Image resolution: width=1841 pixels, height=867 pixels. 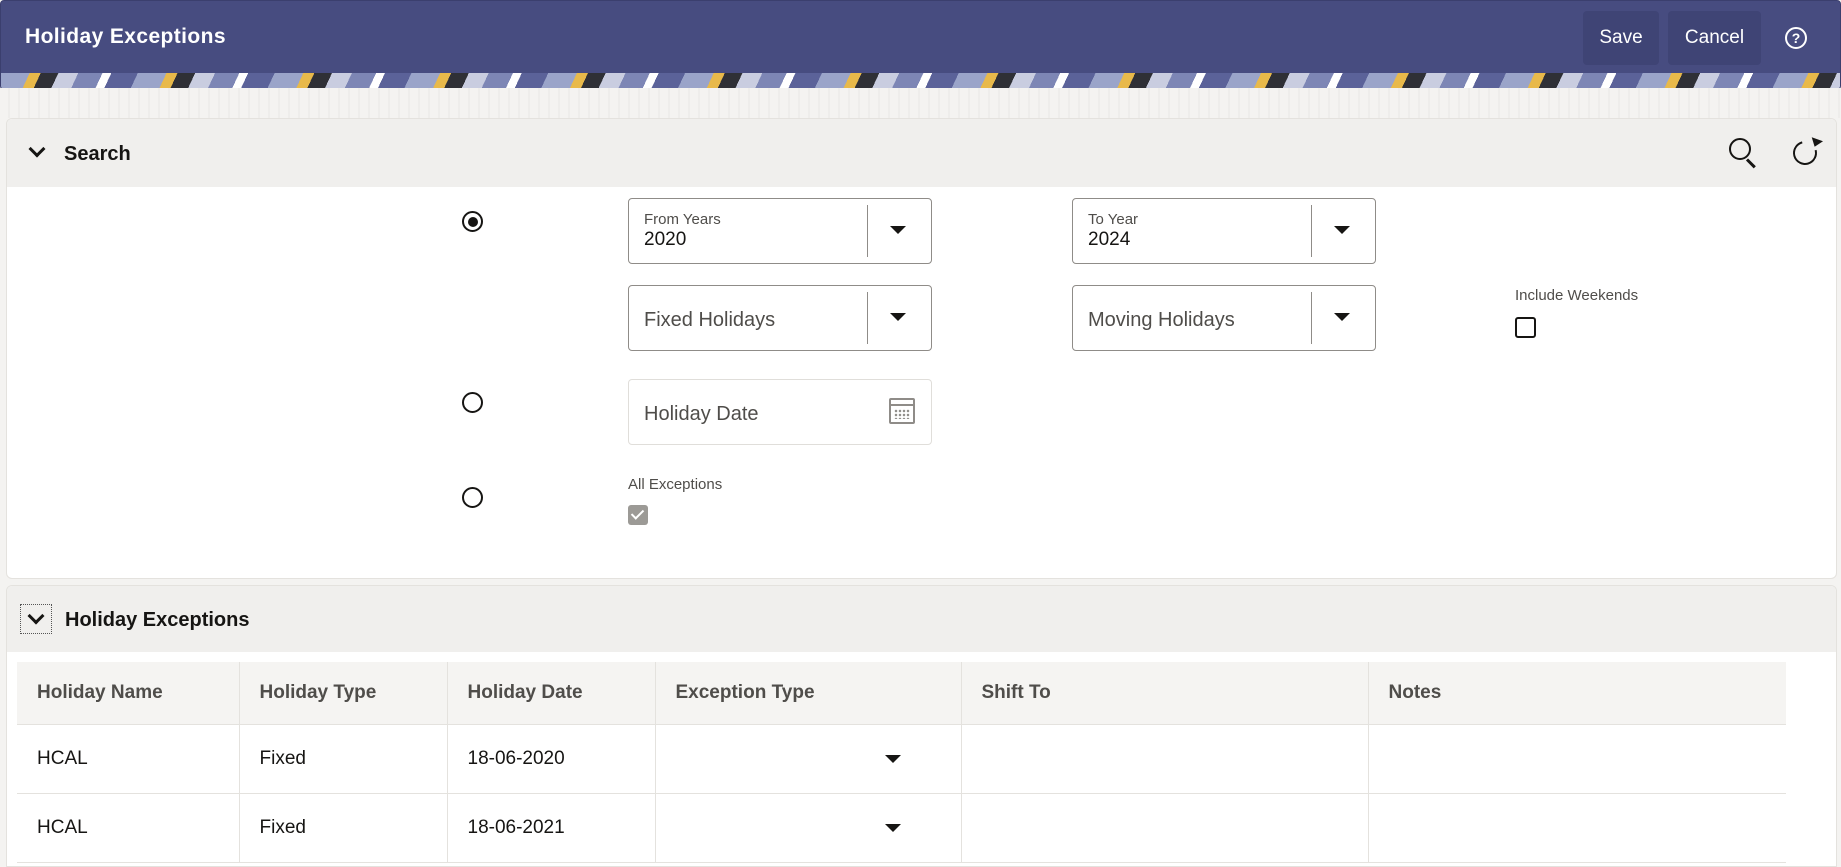 I want to click on fixed-holidays-select: Fixed Holidays, so click(x=780, y=318).